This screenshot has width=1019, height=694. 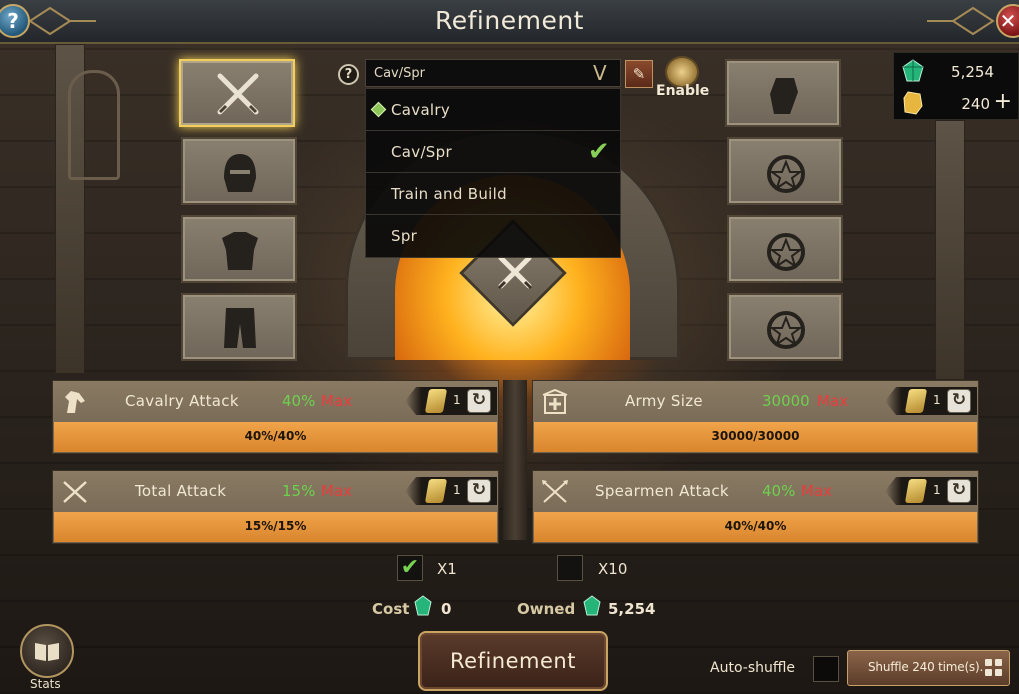 I want to click on stat-progress-bar: 40%/40%, so click(x=755, y=527).